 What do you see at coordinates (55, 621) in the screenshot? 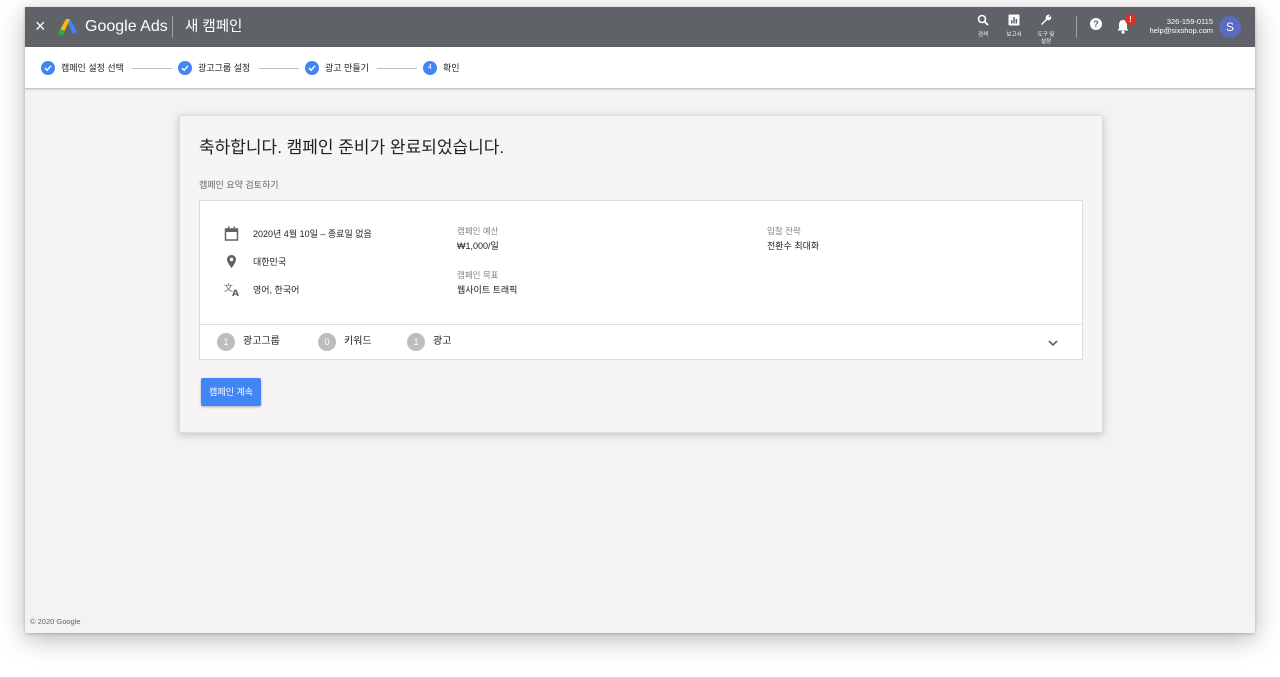
I see `copyright: © 2020 Google` at bounding box center [55, 621].